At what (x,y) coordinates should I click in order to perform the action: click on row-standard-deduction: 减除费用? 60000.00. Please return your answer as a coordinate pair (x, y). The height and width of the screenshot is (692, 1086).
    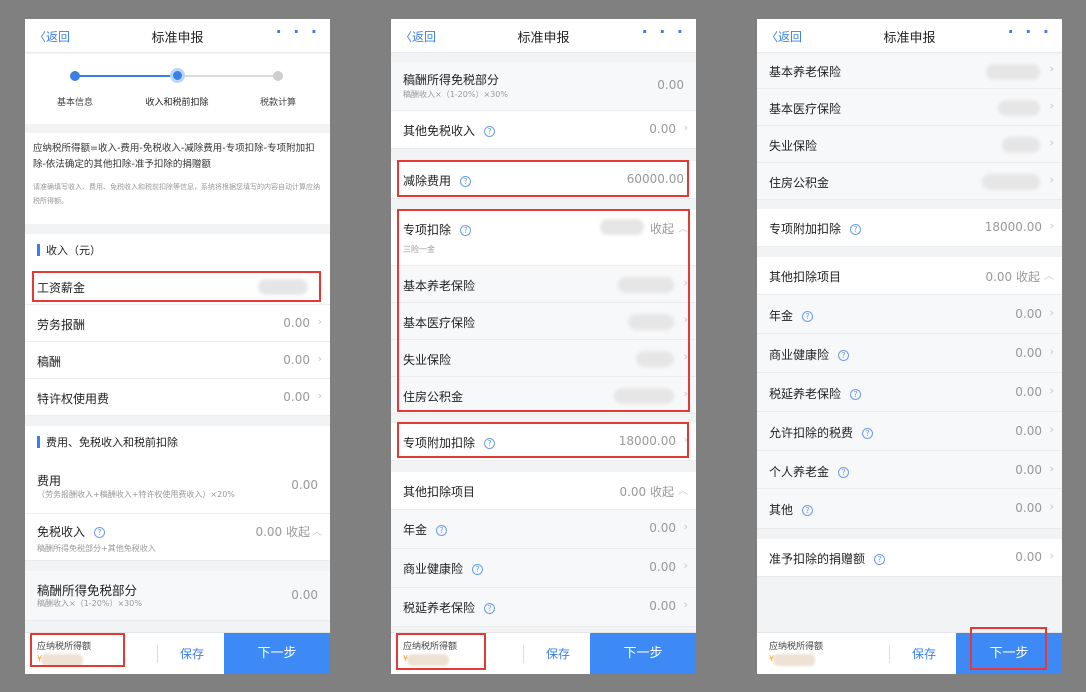
    Looking at the image, I should click on (543, 180).